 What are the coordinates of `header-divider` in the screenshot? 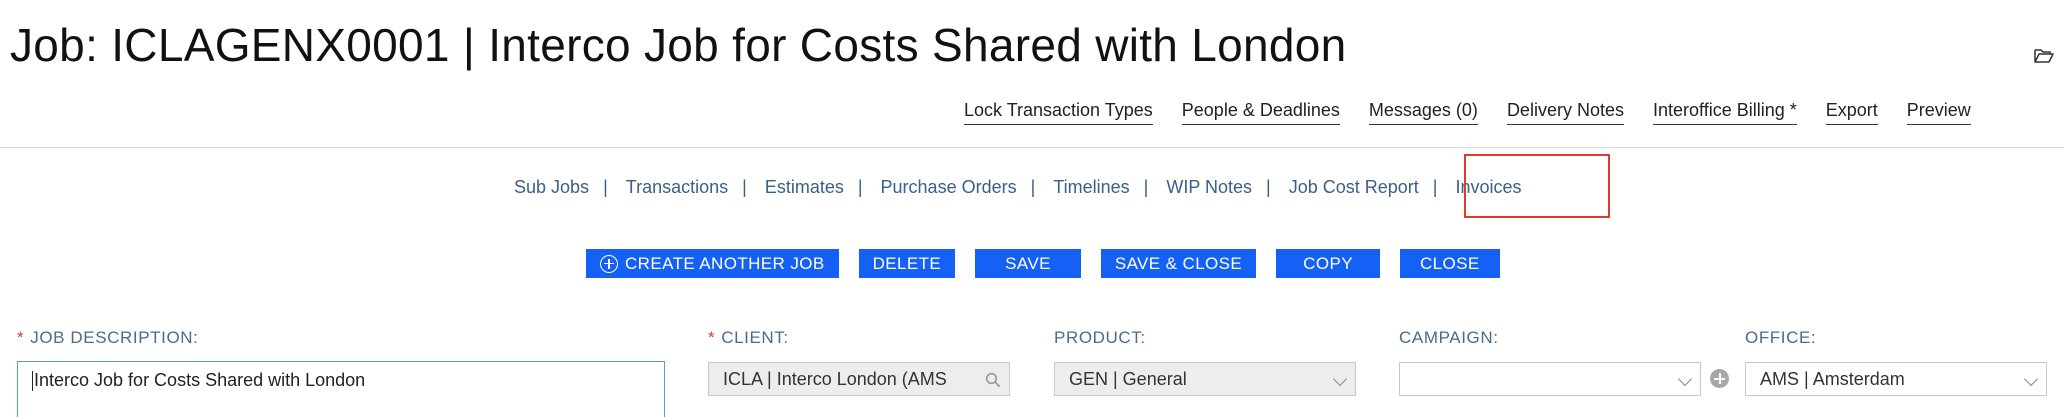 It's located at (1032, 147).